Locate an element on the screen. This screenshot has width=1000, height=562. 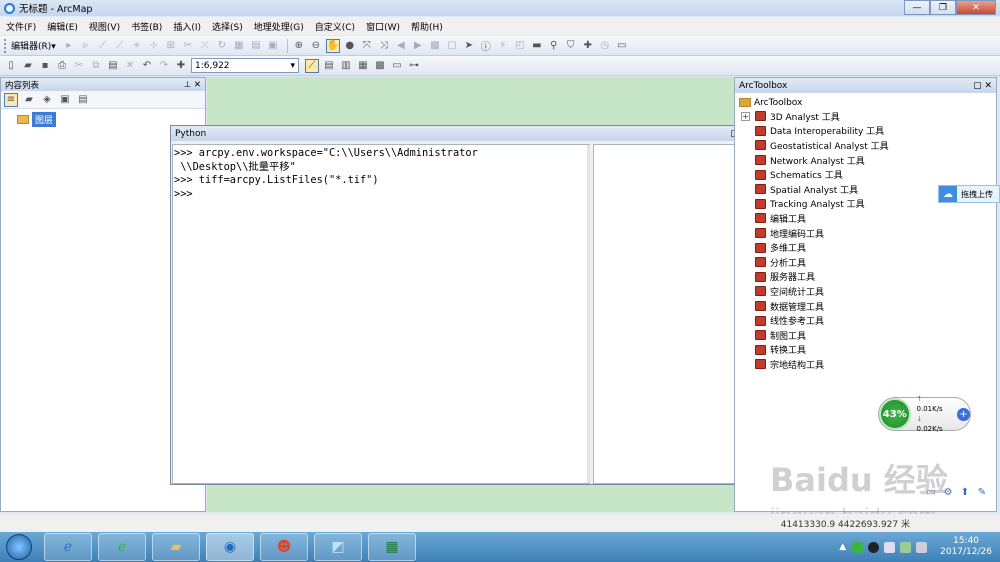
pan-hand-icon: ✋ is located at coordinates (332, 45).